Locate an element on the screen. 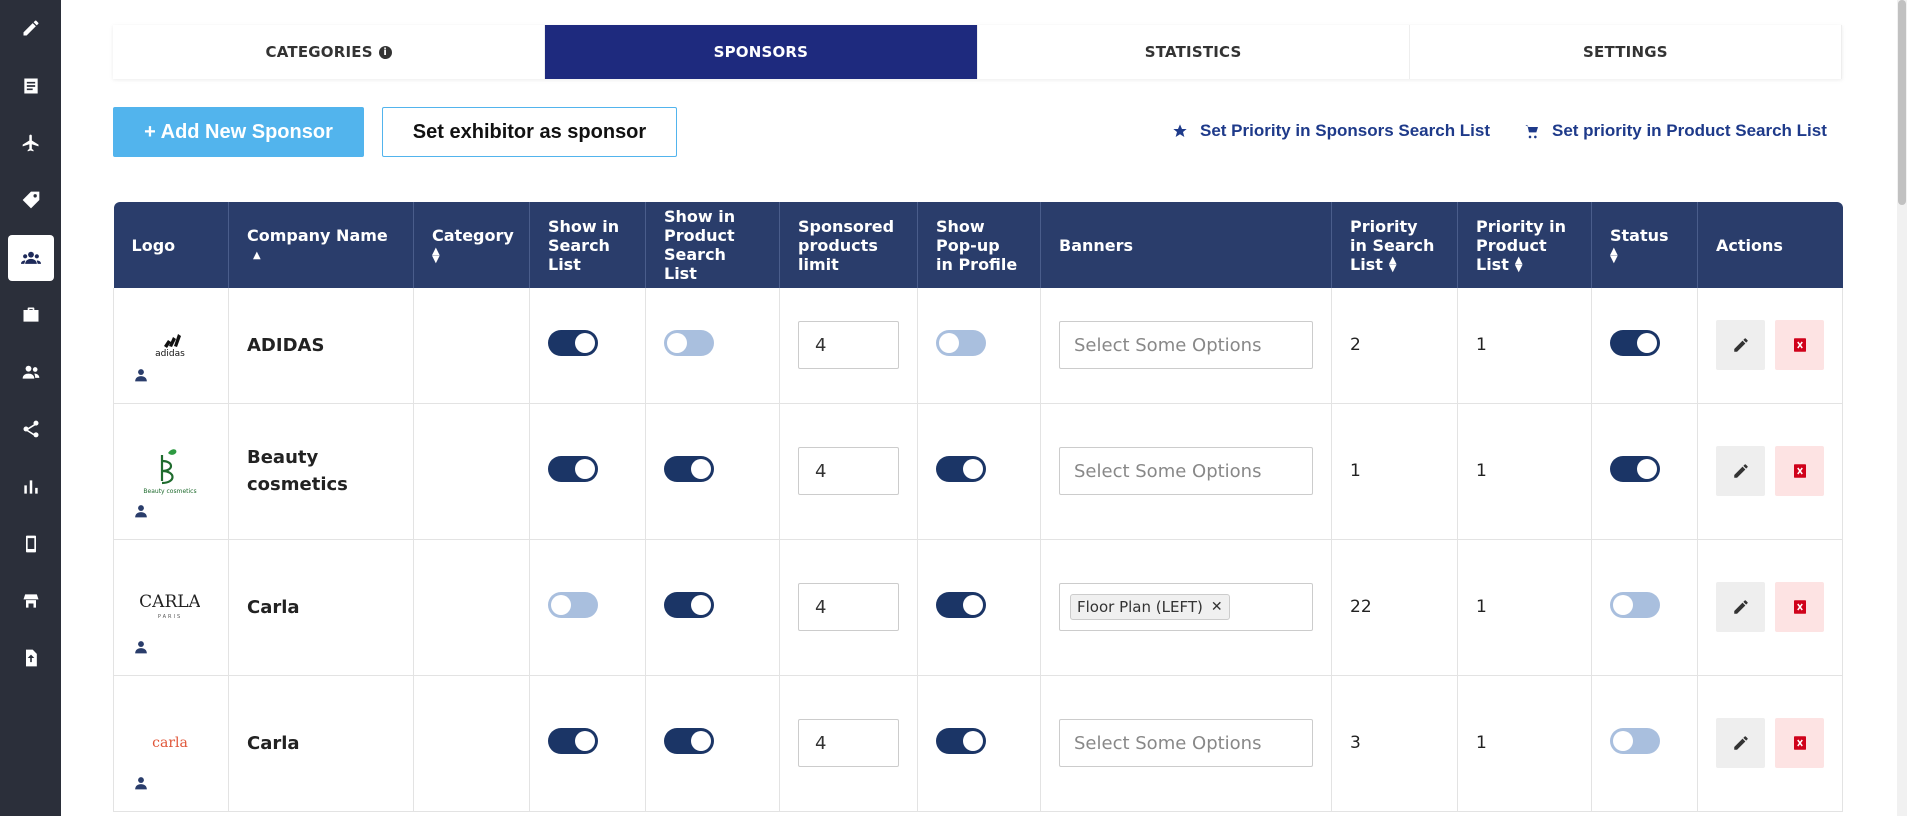 This screenshot has width=1907, height=816. add-new-sponsor-button: + Add New Sponsor is located at coordinates (238, 132).